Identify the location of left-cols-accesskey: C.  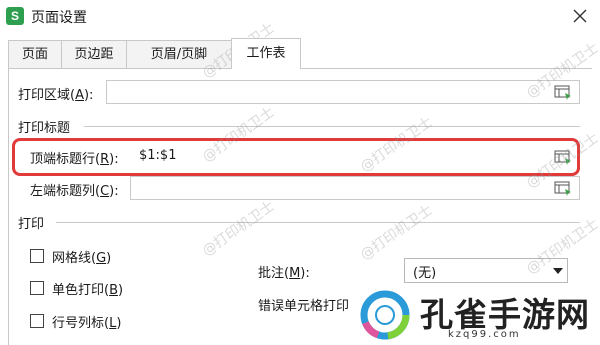
(105, 191).